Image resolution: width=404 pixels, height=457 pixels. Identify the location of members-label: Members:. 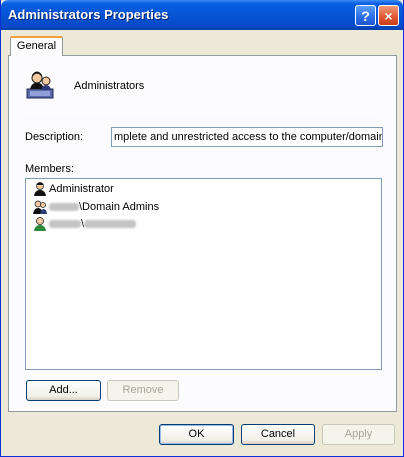
(49, 169).